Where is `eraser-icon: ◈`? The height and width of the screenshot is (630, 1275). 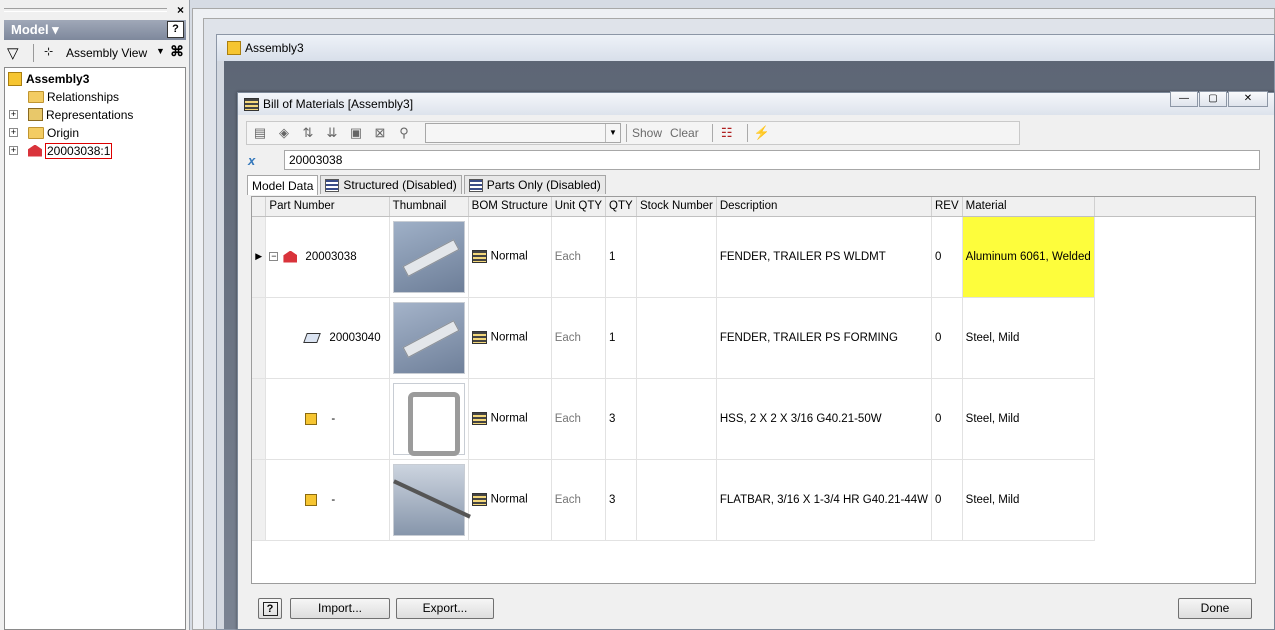
eraser-icon: ◈ is located at coordinates (284, 133).